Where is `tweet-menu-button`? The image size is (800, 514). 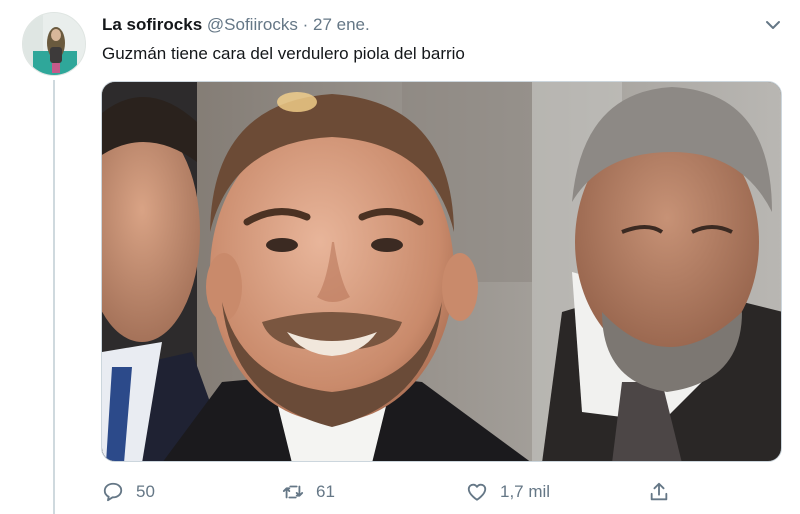 tweet-menu-button is located at coordinates (773, 25).